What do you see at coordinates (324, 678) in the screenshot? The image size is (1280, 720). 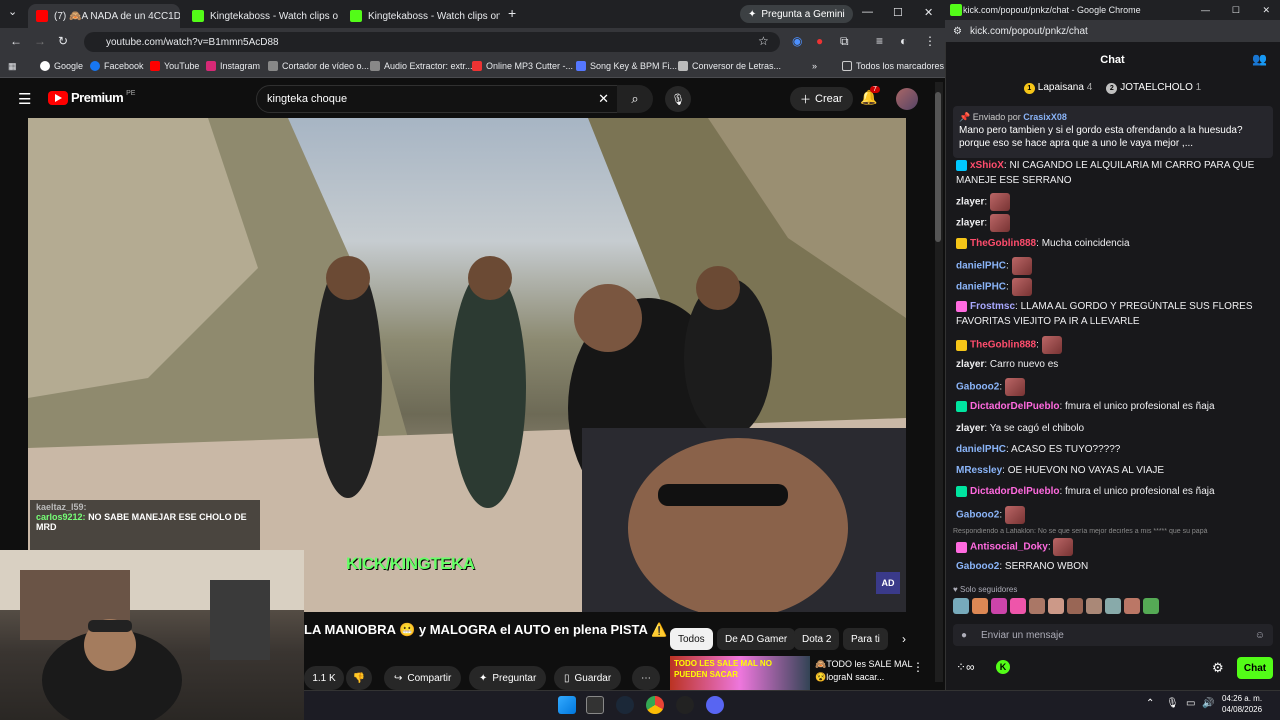 I see `like-button: 1.1 K` at bounding box center [324, 678].